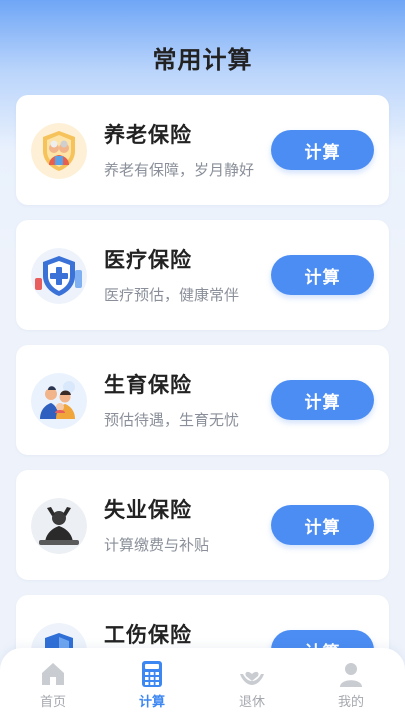 The image size is (405, 720). I want to click on header: 常用计算, so click(202, 46).